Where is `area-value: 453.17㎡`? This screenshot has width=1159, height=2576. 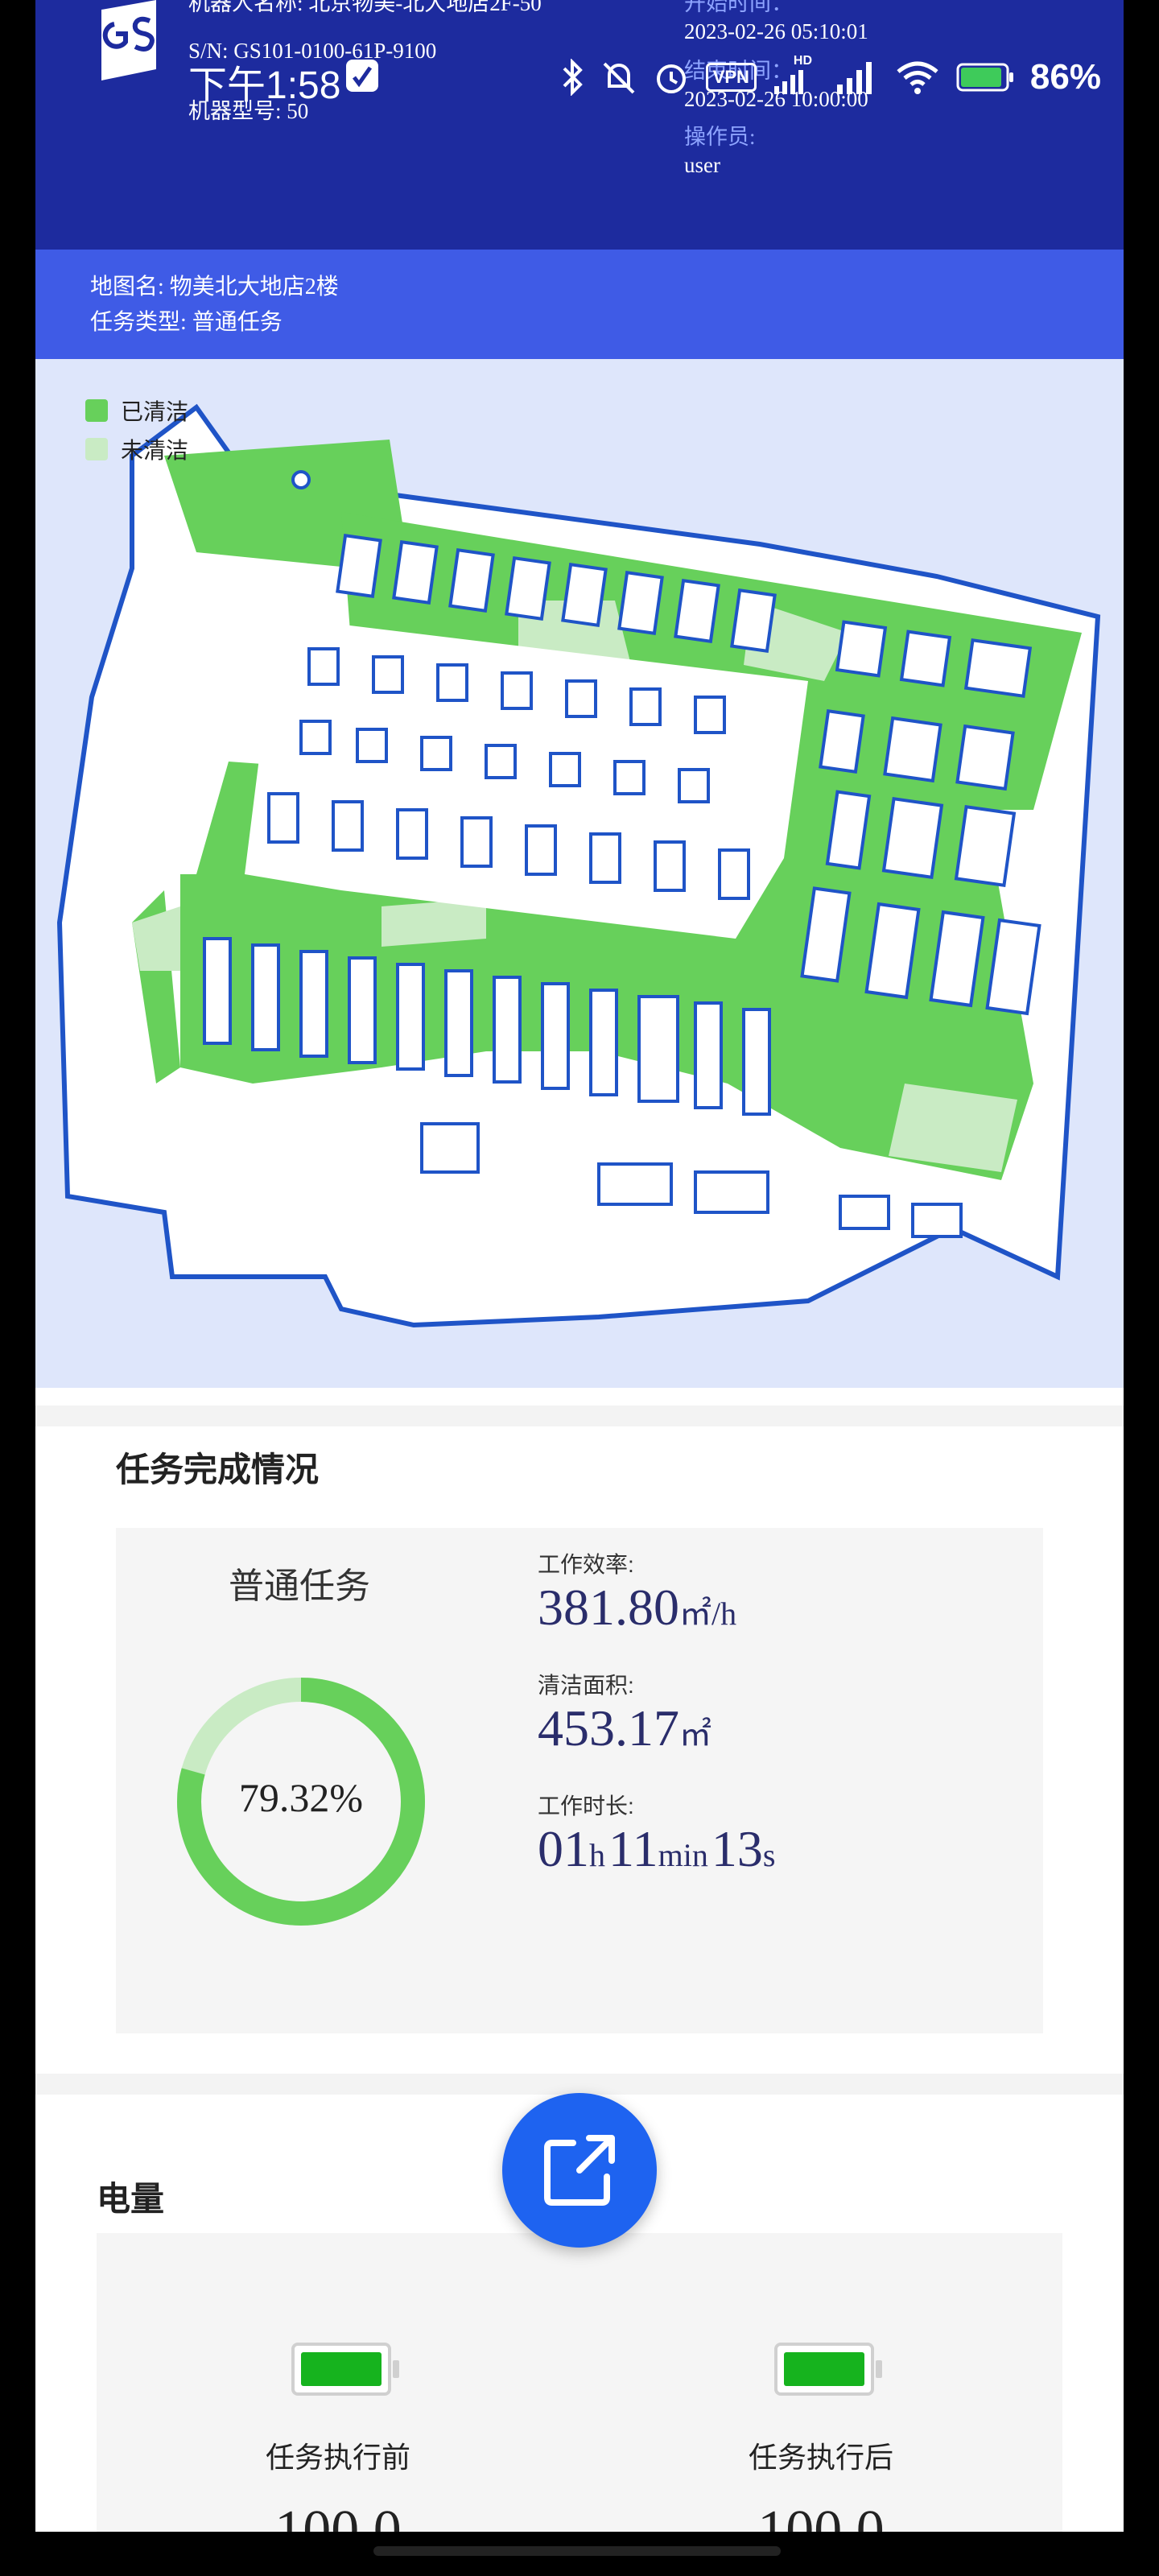
area-value: 453.17㎡ is located at coordinates (624, 1728).